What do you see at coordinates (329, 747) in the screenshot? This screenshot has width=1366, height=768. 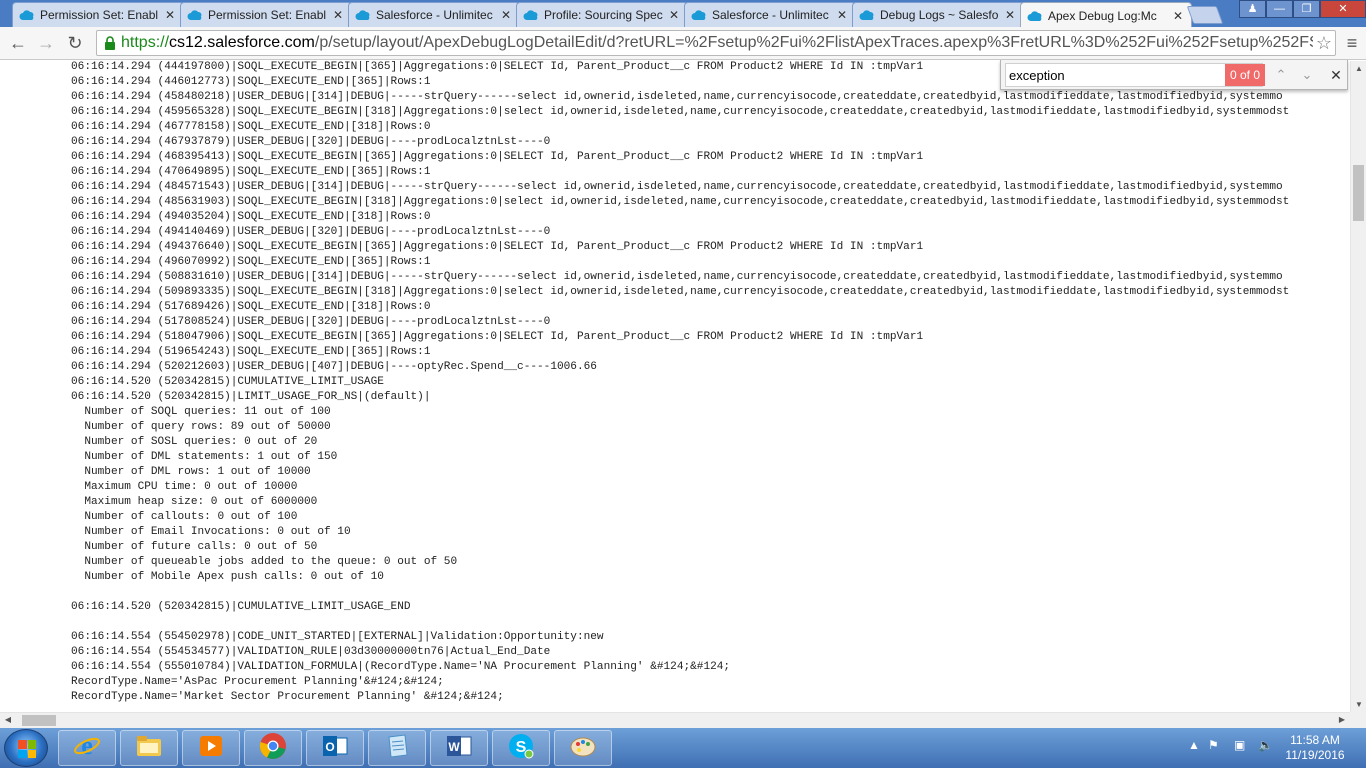 I see `svg-text: O` at bounding box center [329, 747].